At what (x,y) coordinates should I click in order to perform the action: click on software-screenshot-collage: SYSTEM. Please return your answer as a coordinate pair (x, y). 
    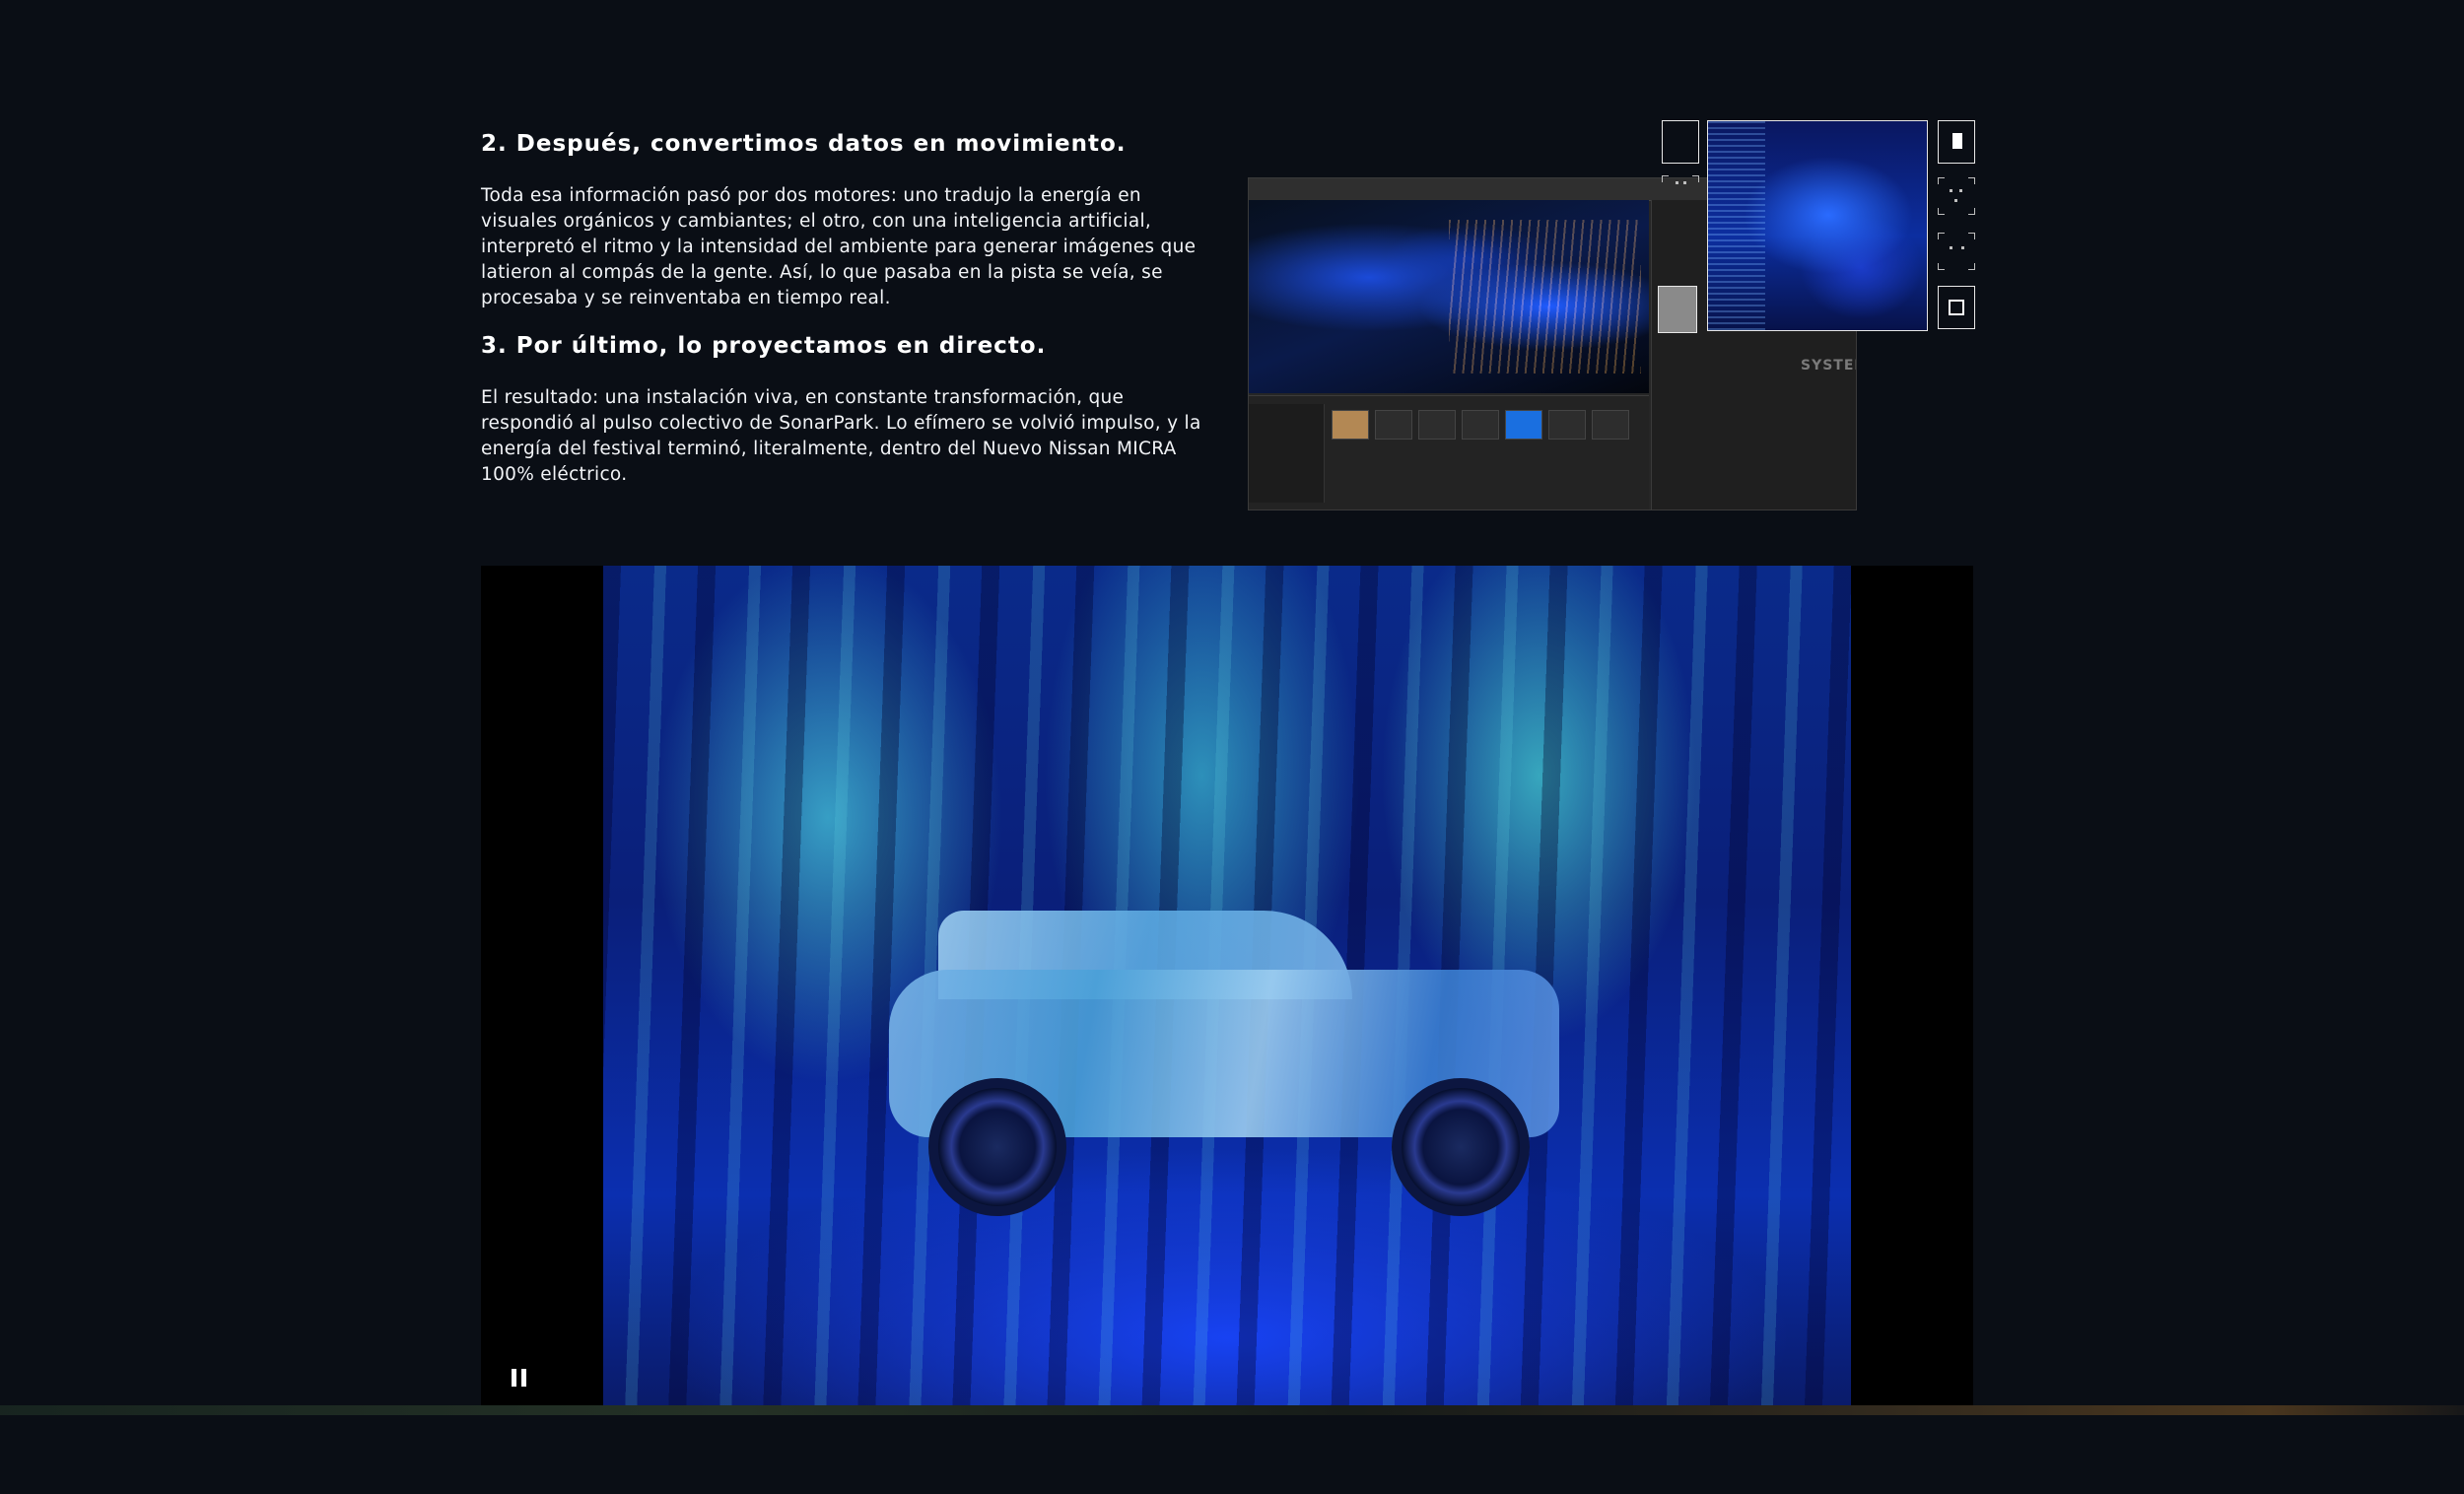
    Looking at the image, I should click on (1610, 315).